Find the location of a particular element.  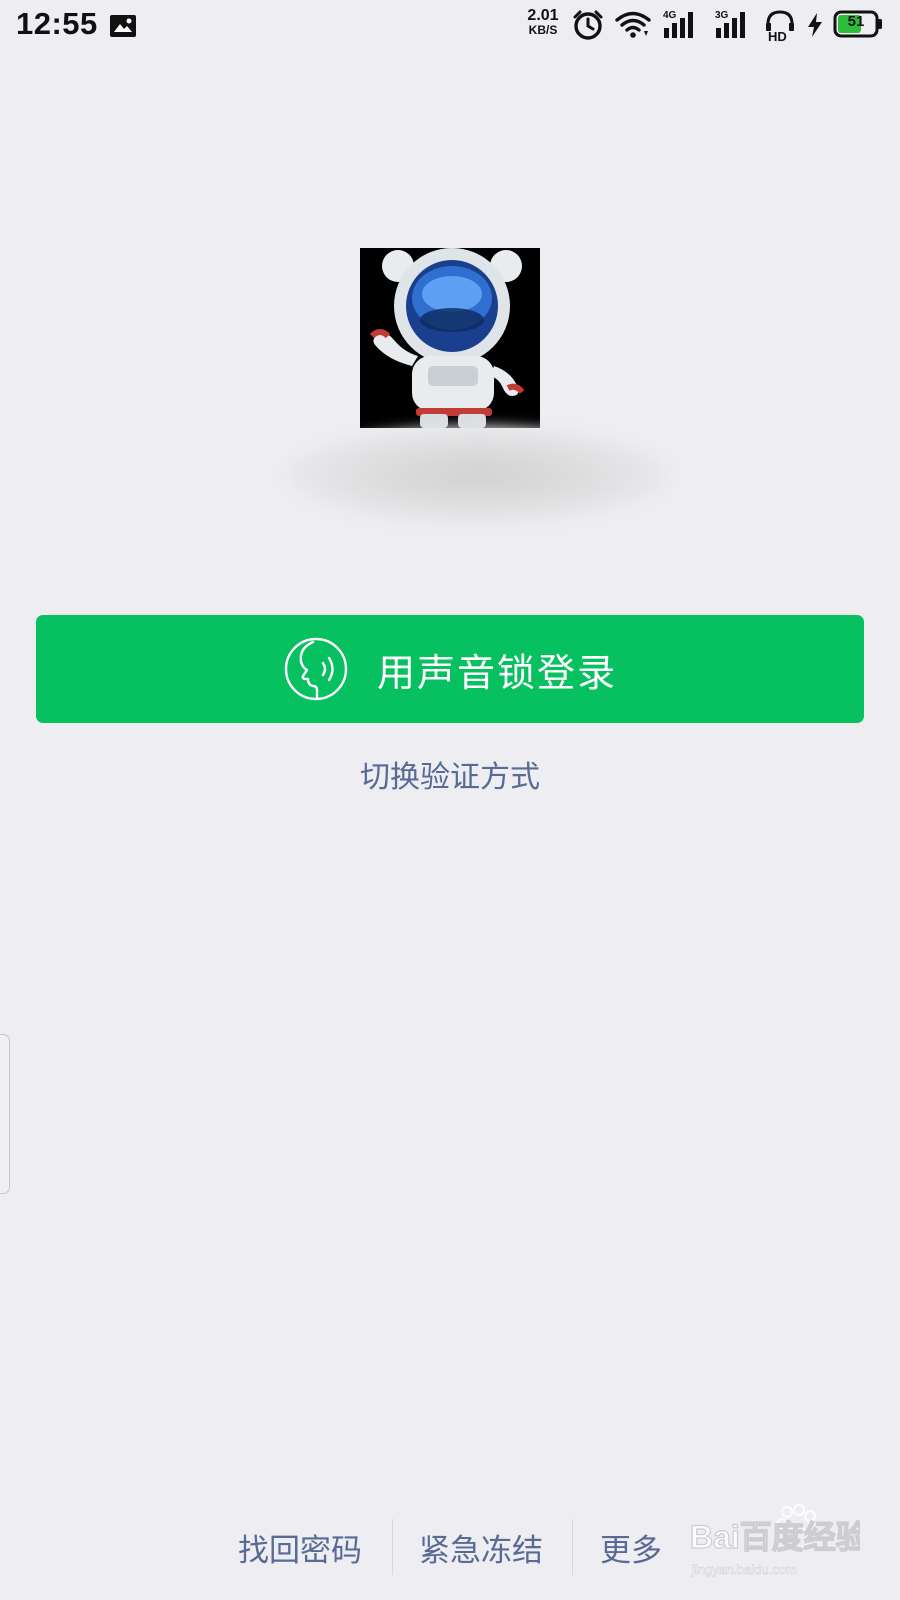

wifi-icon is located at coordinates (633, 24).